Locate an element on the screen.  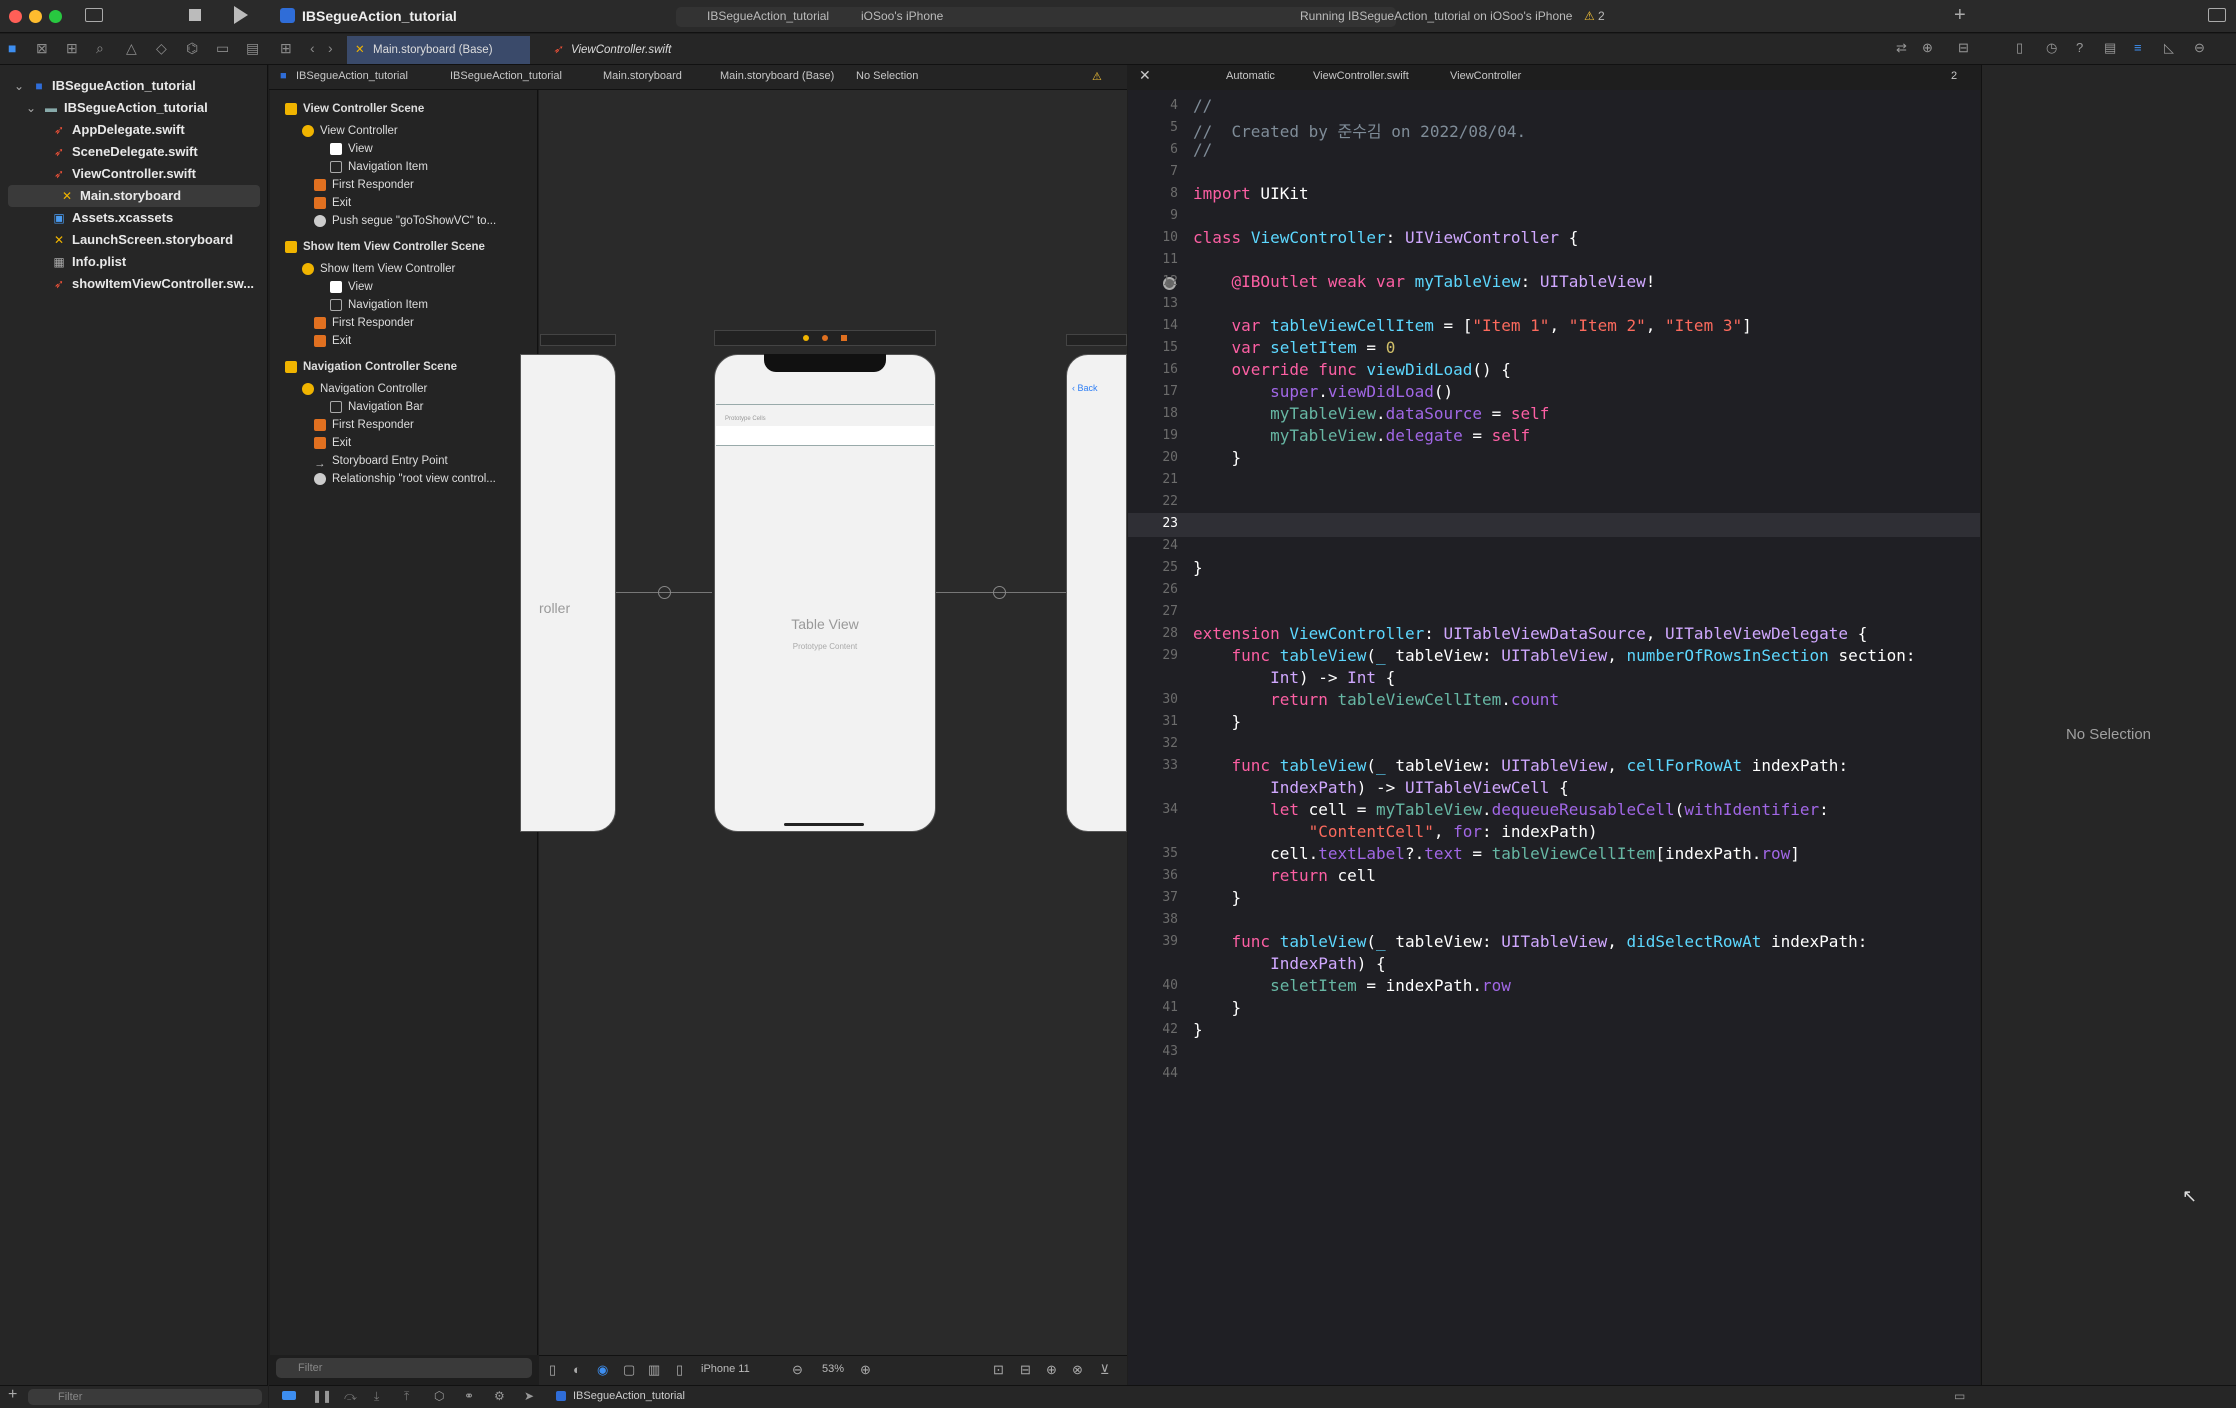
line-number: 18 is located at coordinates (1153, 413).